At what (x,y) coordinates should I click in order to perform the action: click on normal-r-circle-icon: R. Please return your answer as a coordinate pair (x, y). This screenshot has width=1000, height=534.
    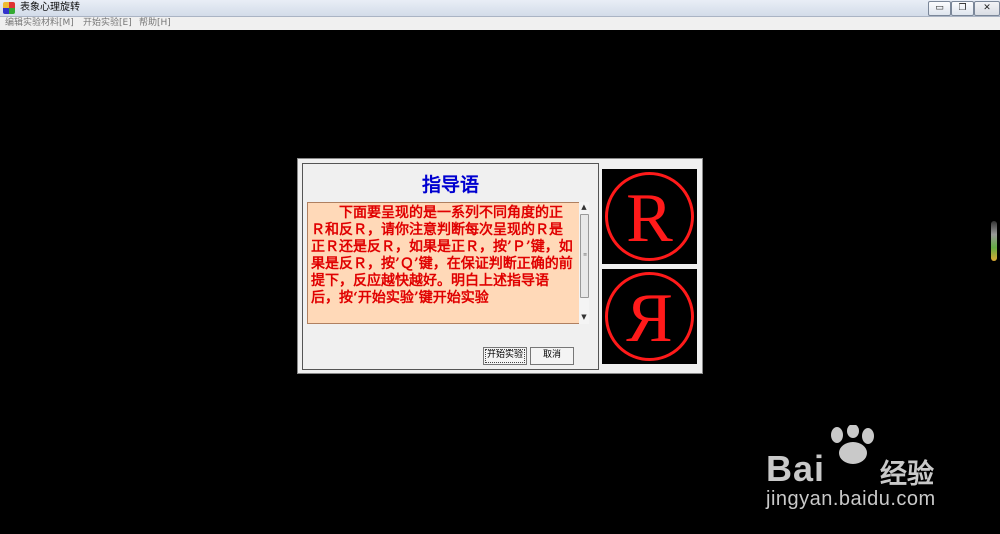
    Looking at the image, I should click on (649, 216).